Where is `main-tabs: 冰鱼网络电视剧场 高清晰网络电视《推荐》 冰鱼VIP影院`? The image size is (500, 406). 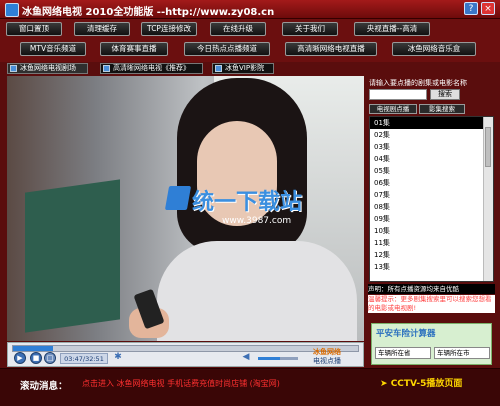
main-tabs: 冰鱼网络电视剧场 高清晰网络电视《推荐》 冰鱼VIP影院 is located at coordinates (250, 68).